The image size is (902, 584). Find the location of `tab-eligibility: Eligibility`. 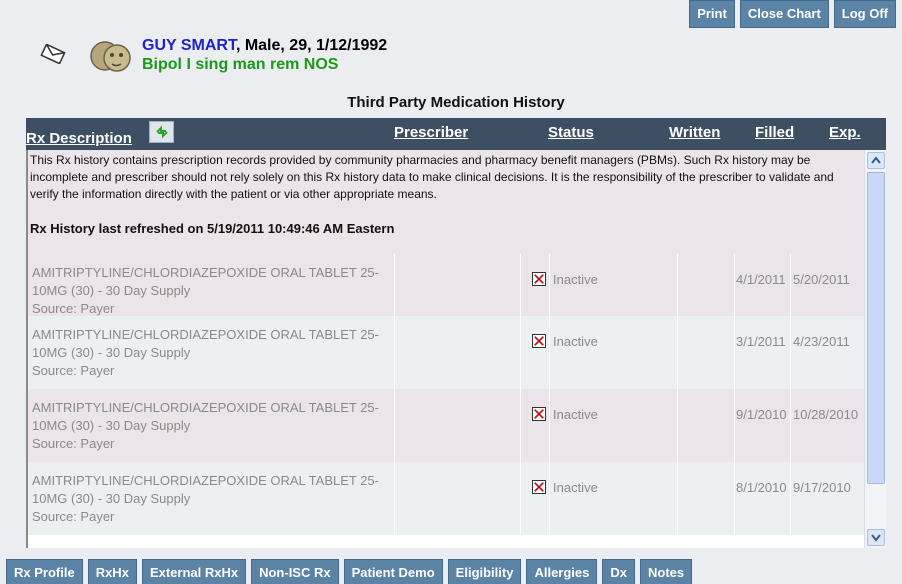

tab-eligibility: Eligibility is located at coordinates (484, 571).